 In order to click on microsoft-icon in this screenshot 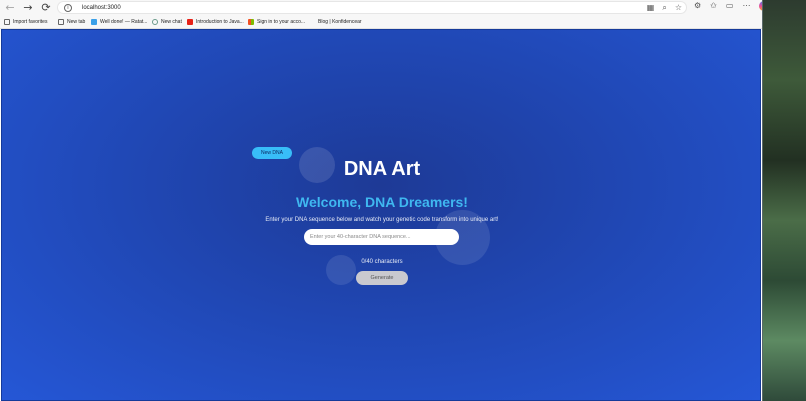, I will do `click(251, 22)`.